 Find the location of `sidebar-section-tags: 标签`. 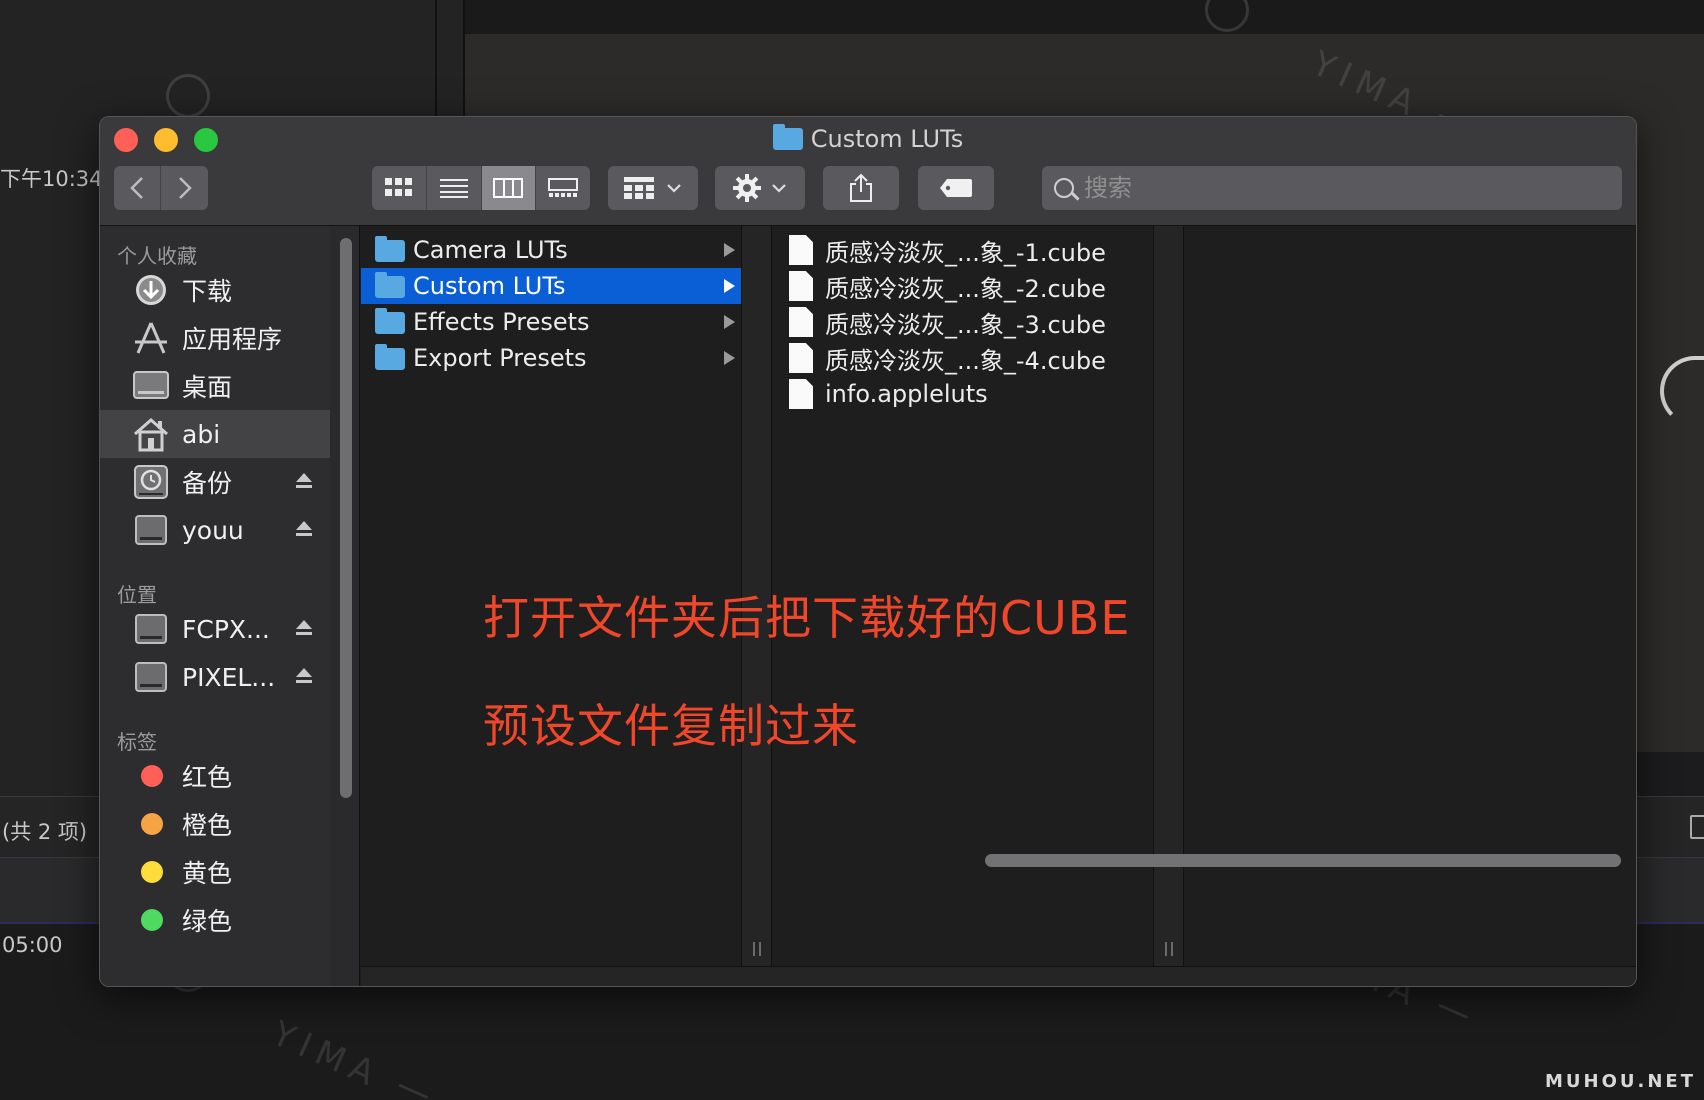

sidebar-section-tags: 标签 is located at coordinates (137, 742).